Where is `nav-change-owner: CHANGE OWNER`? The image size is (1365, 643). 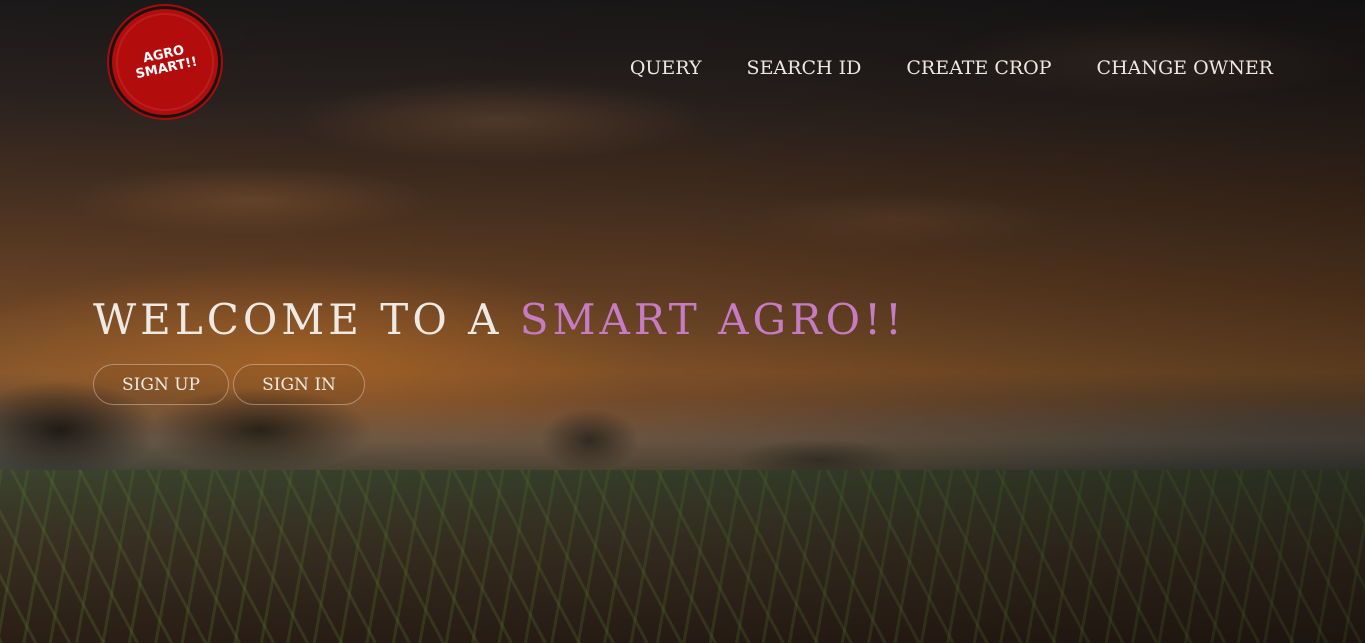 nav-change-owner: CHANGE OWNER is located at coordinates (1185, 68).